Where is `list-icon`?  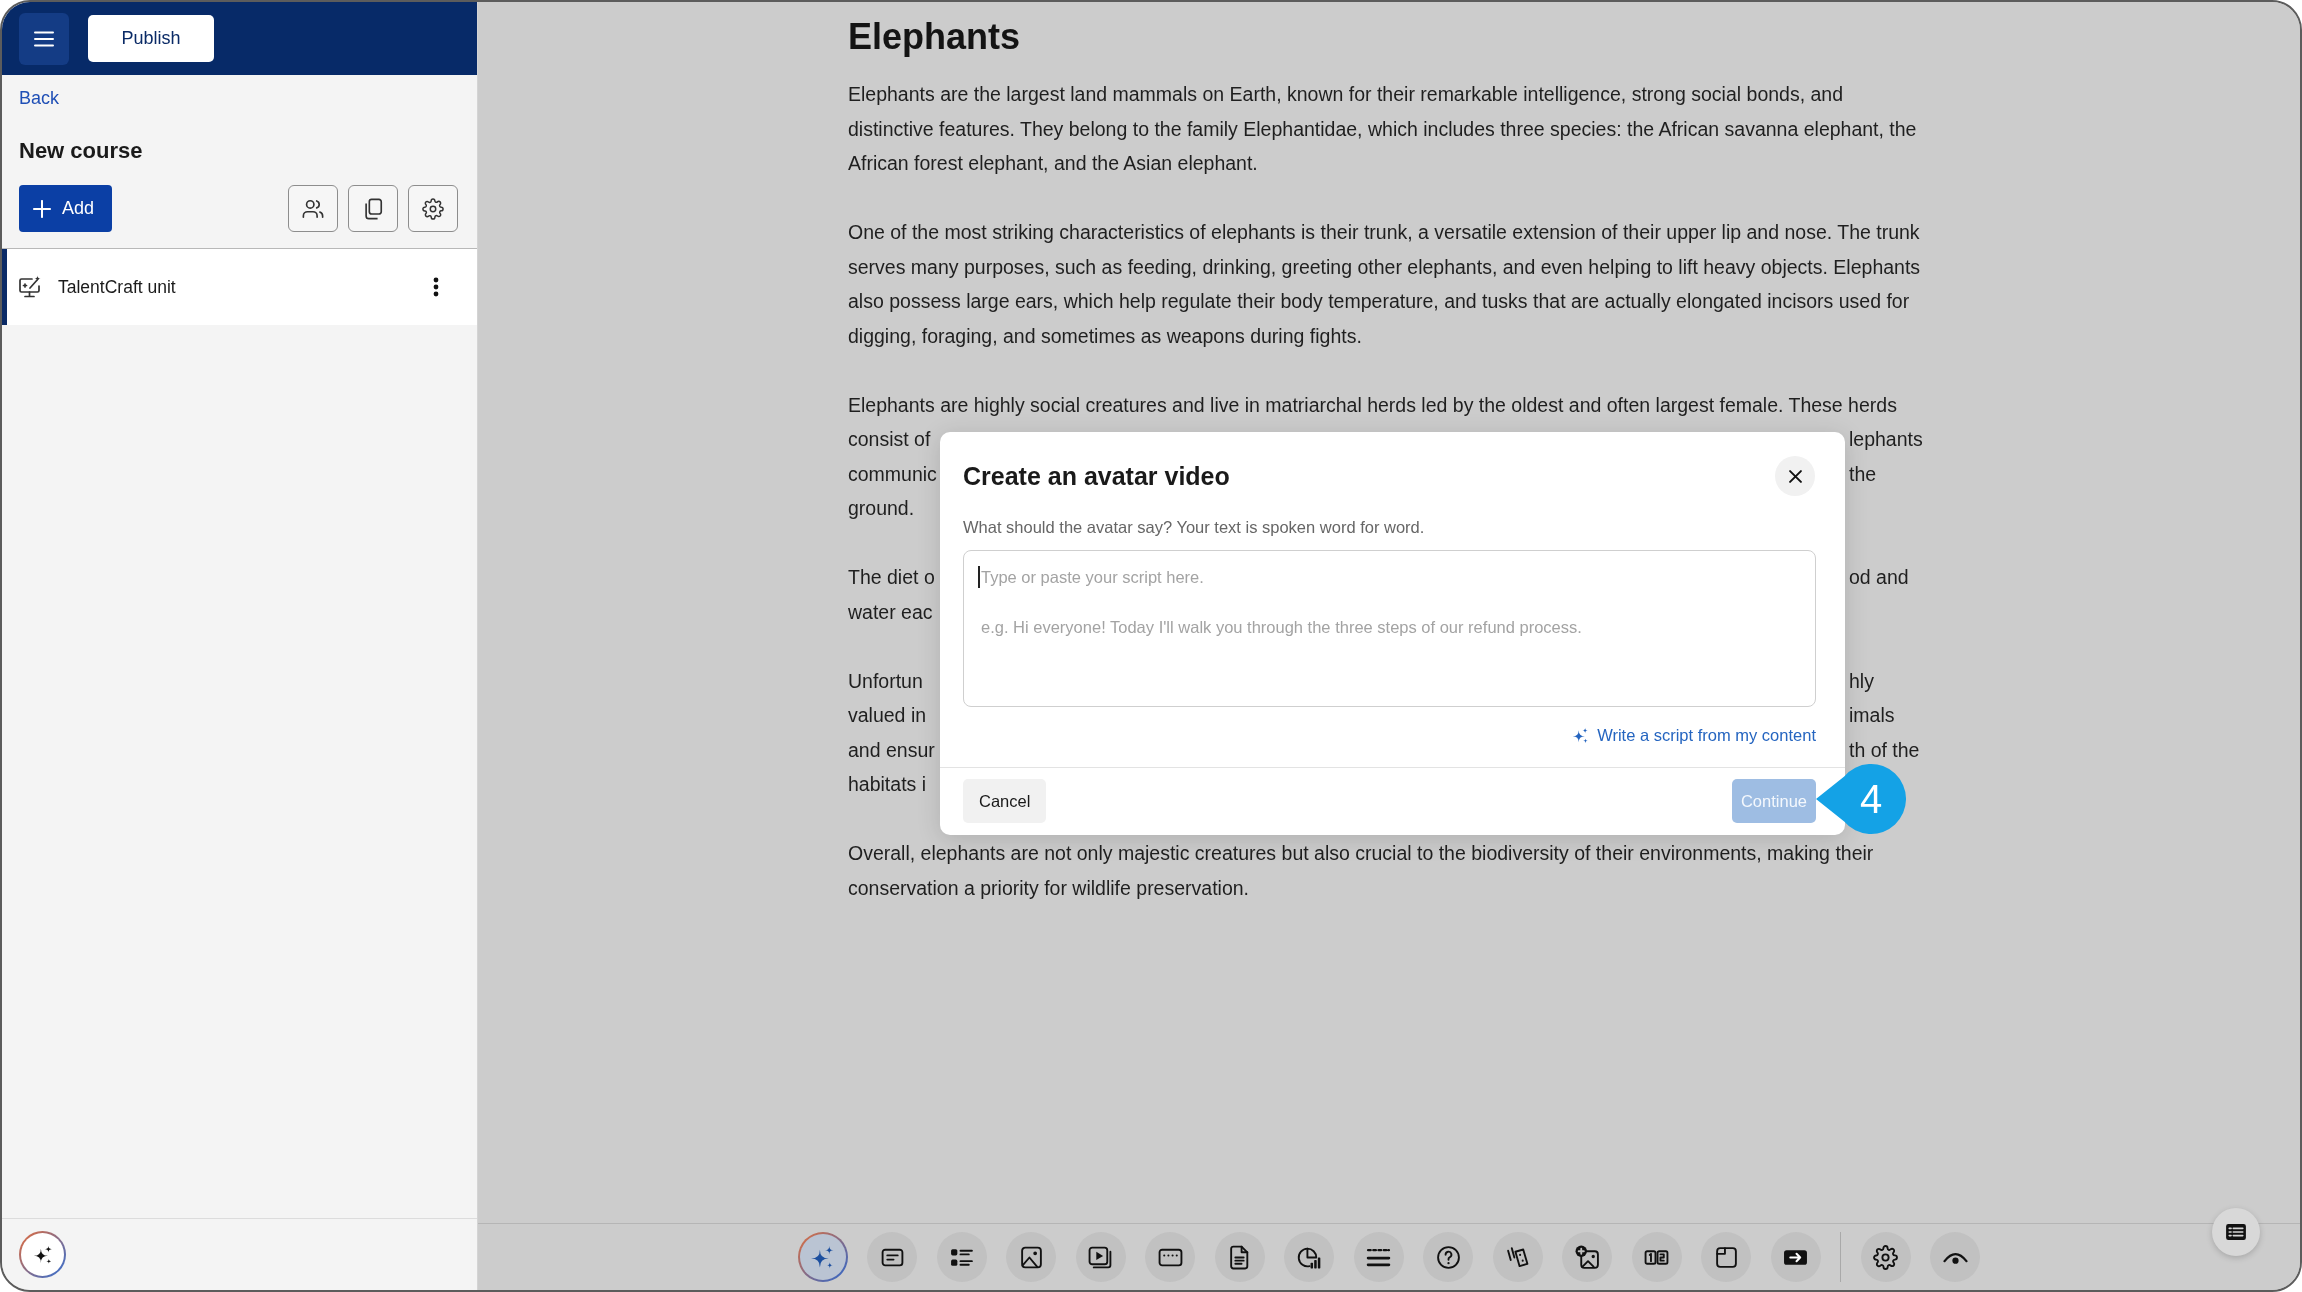 list-icon is located at coordinates (2236, 1232).